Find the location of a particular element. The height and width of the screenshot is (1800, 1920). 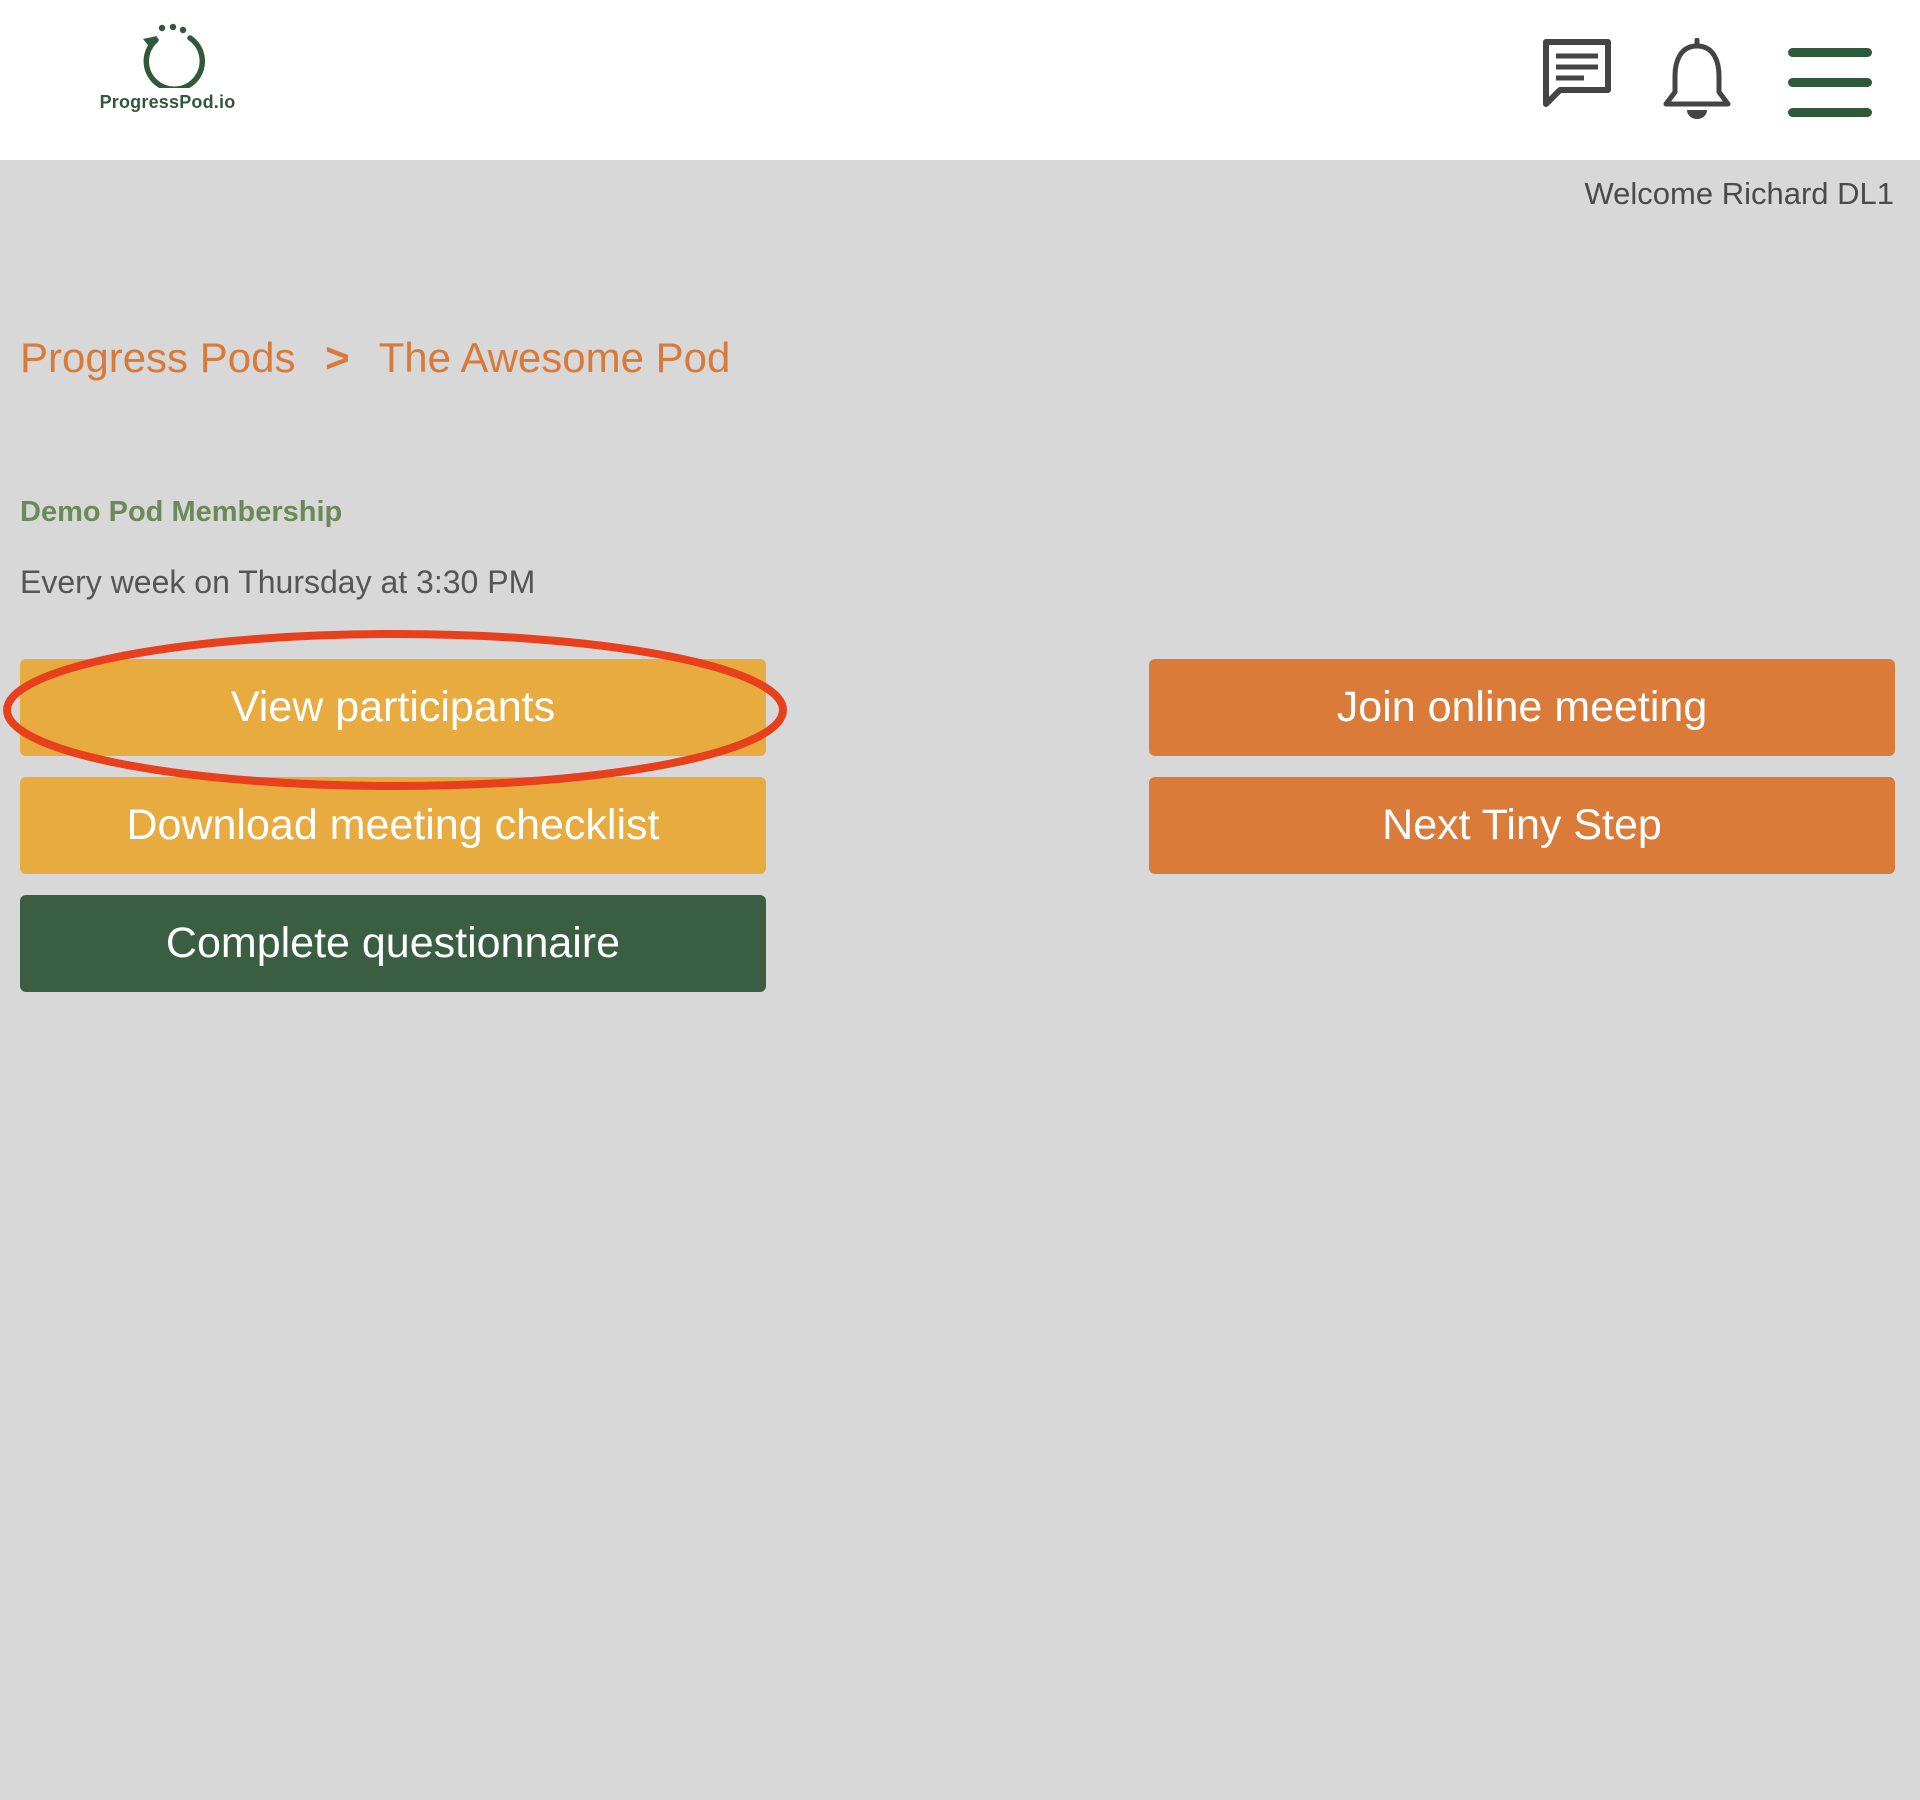

pod-schedule: Every week on Thursday at 3:30 PM is located at coordinates (278, 582).